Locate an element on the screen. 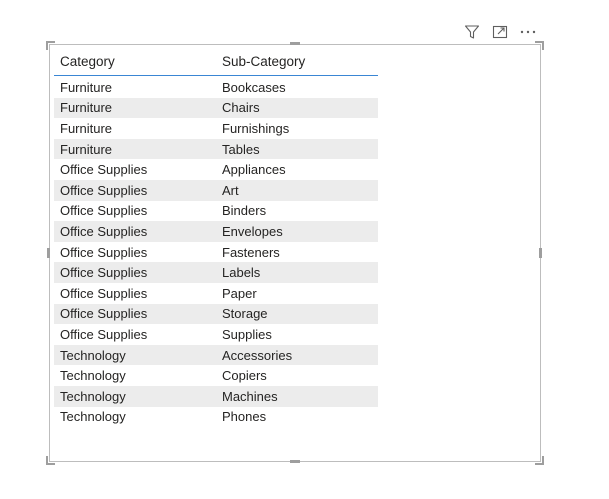 This screenshot has height=499, width=609. cell-sub-category: Art is located at coordinates (230, 190).